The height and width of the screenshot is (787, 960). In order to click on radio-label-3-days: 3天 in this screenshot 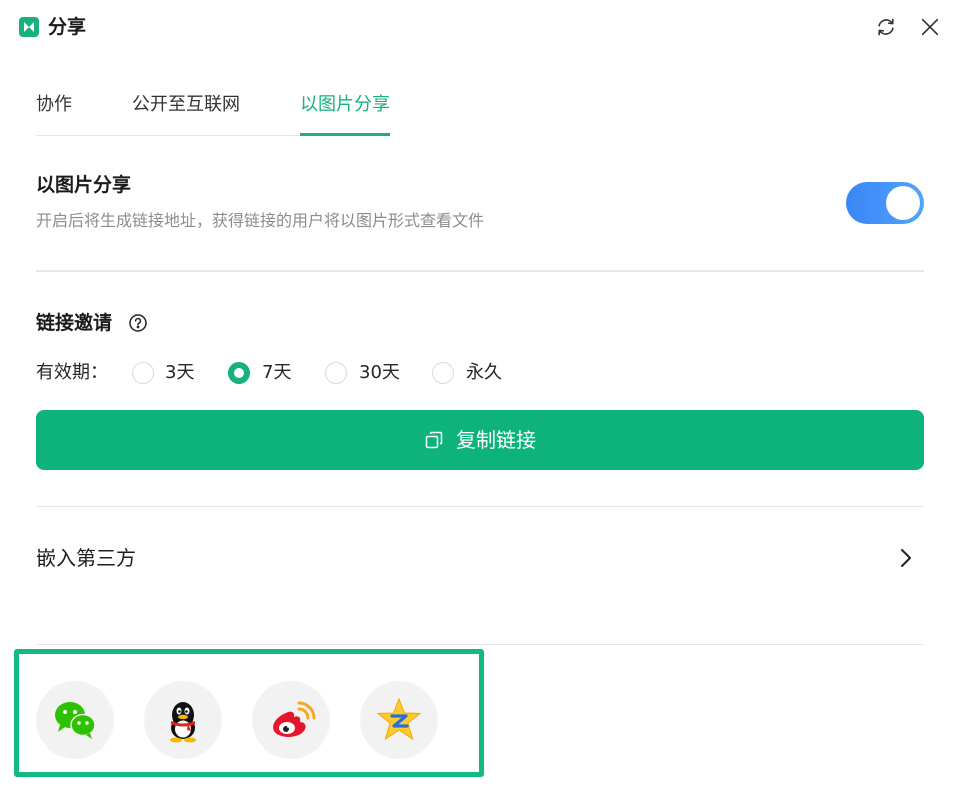, I will do `click(179, 373)`.